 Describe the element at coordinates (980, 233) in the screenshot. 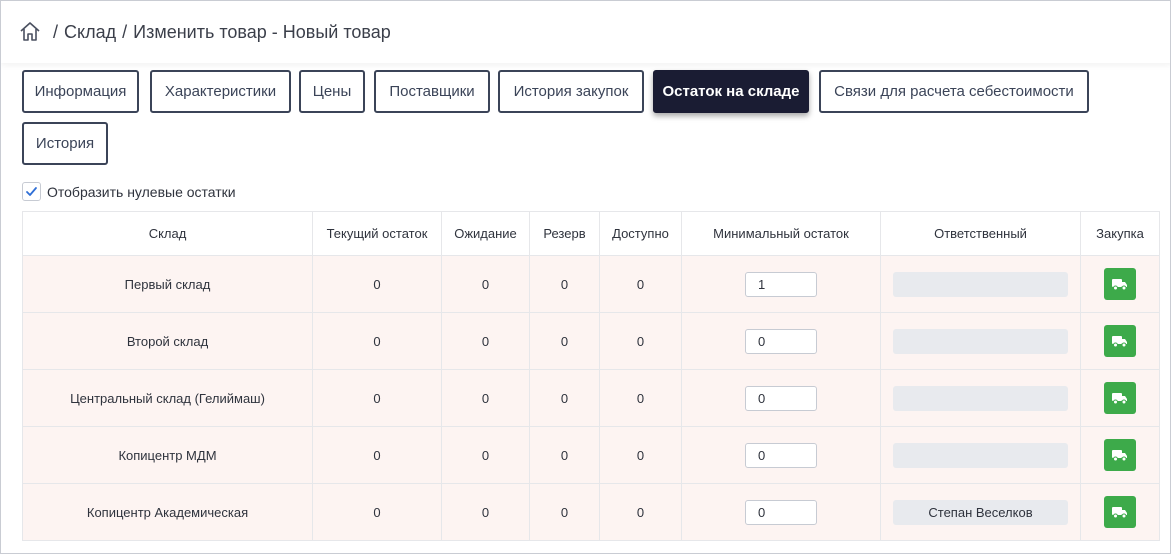

I see `col-header-responsible: Ответственный` at that location.